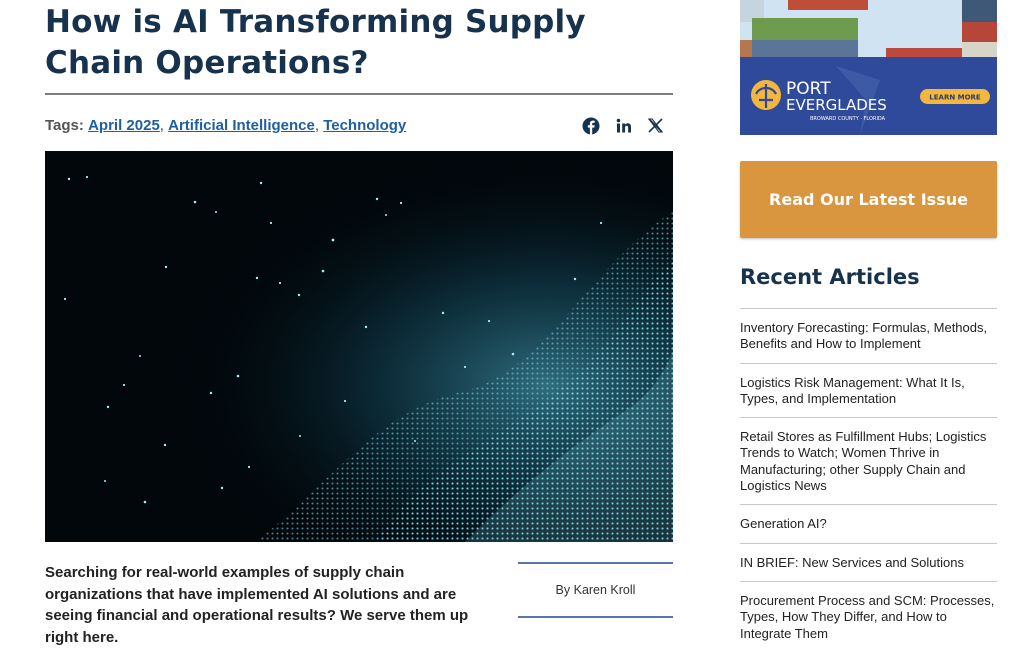 The width and height of the screenshot is (1024, 652). I want to click on list-item: IN BRIEF: New Services and Solutions, so click(868, 561).